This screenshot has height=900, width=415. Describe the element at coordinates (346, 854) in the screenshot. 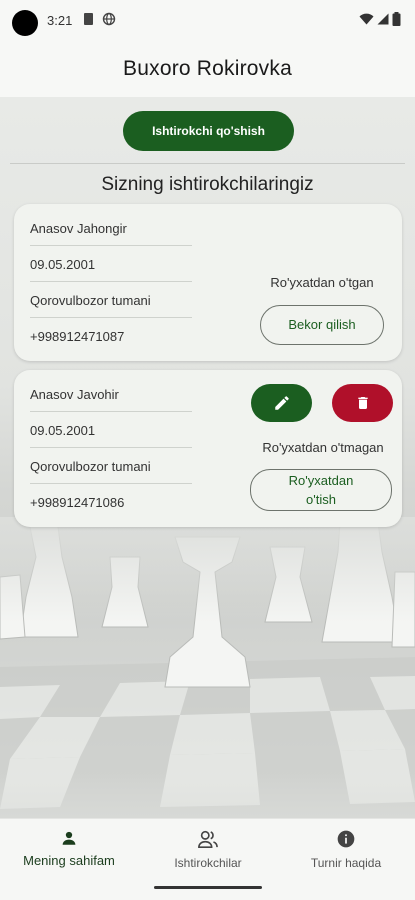

I see `nav-tournament-info: Turnir haqida` at that location.